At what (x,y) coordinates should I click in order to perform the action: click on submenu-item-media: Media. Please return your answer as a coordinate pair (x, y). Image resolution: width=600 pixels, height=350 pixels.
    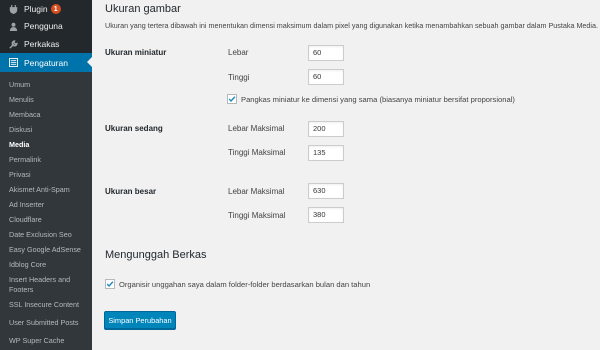
    Looking at the image, I should click on (50, 145).